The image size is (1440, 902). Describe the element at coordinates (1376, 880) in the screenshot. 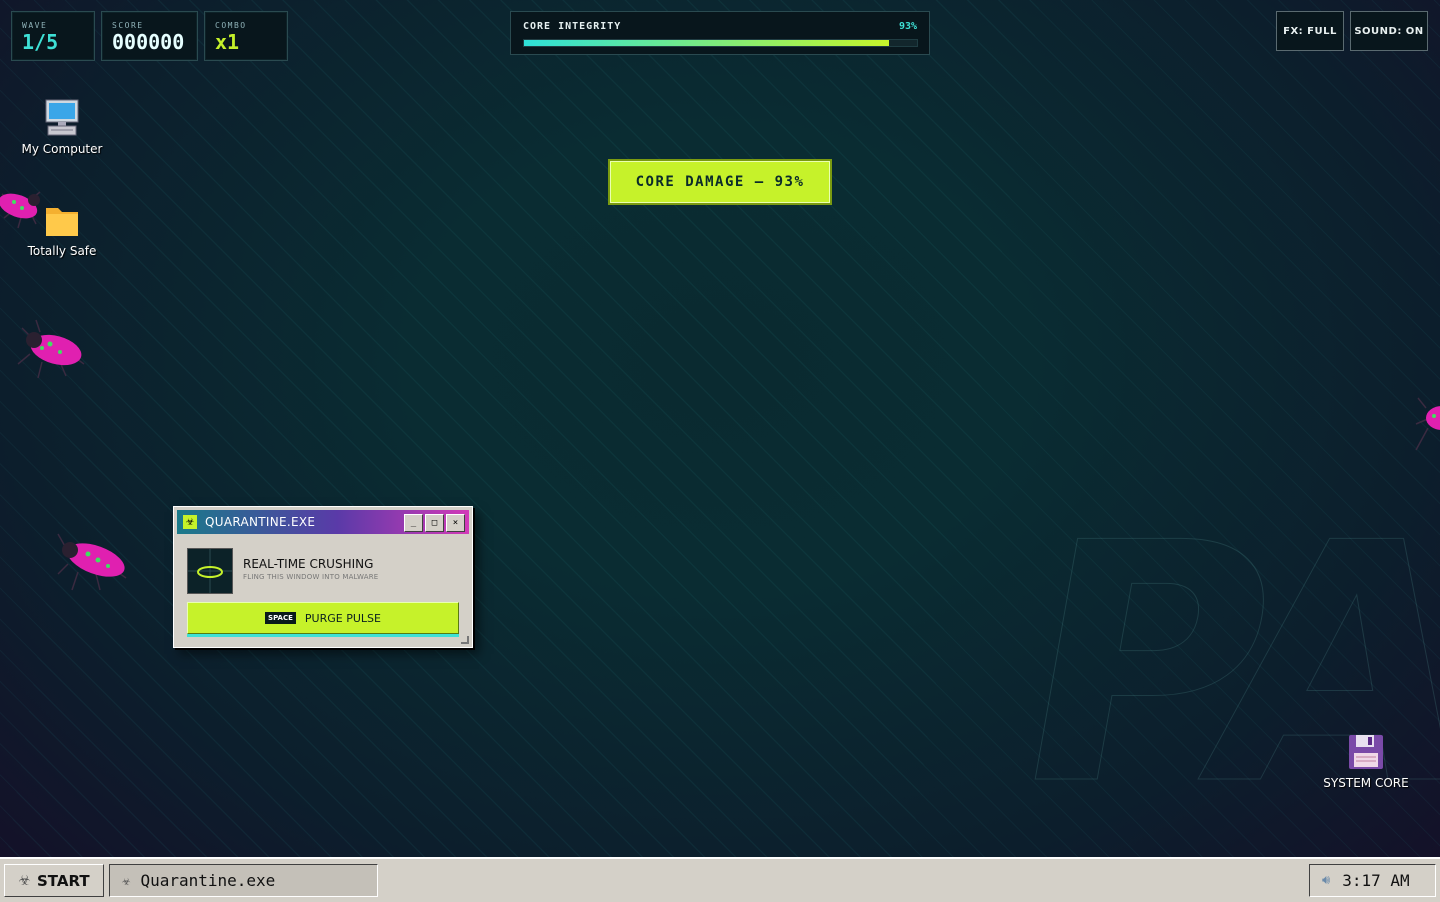

I see `clock: 3:17 AM` at that location.